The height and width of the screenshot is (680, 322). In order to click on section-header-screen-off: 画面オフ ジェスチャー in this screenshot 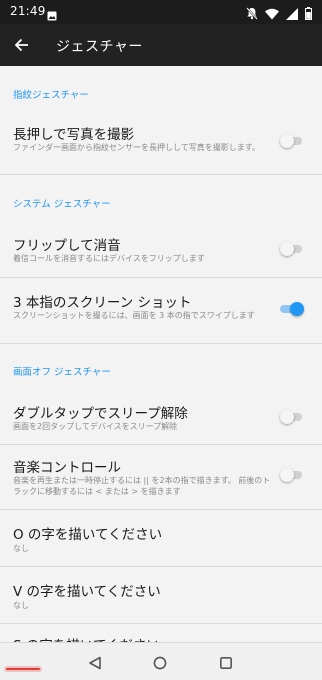, I will do `click(62, 372)`.